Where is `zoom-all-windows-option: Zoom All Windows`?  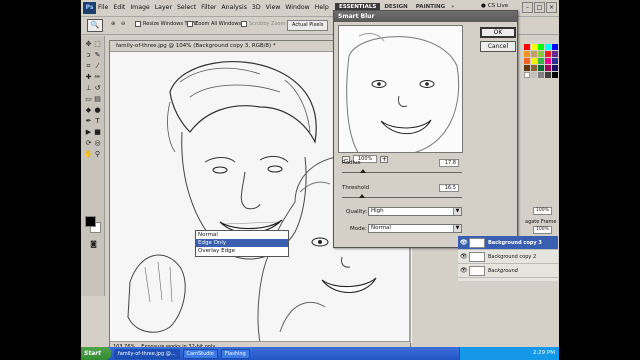 zoom-all-windows-option: Zoom All Windows is located at coordinates (214, 24).